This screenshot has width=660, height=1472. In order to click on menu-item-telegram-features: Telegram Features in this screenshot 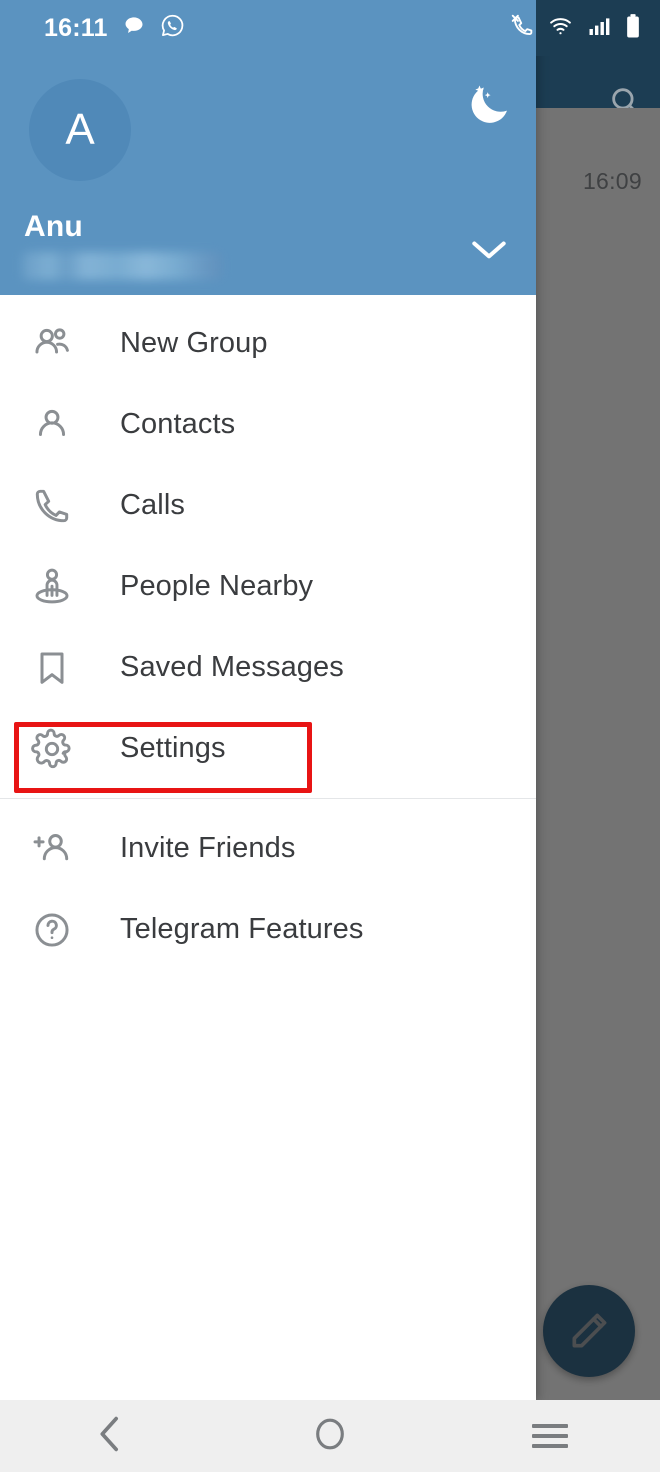, I will do `click(268, 929)`.